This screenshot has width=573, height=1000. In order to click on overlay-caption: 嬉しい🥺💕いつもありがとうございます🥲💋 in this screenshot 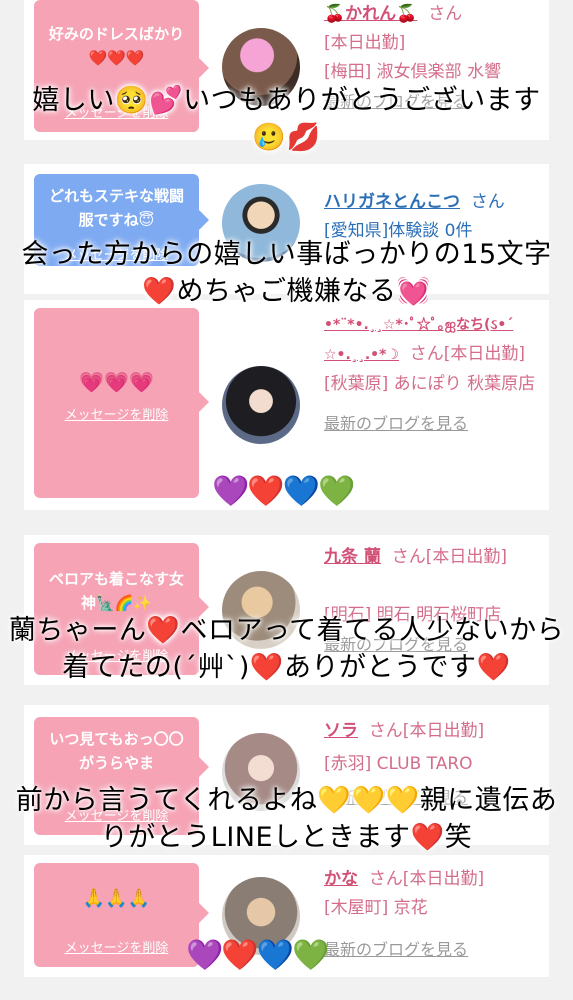, I will do `click(286, 119)`.